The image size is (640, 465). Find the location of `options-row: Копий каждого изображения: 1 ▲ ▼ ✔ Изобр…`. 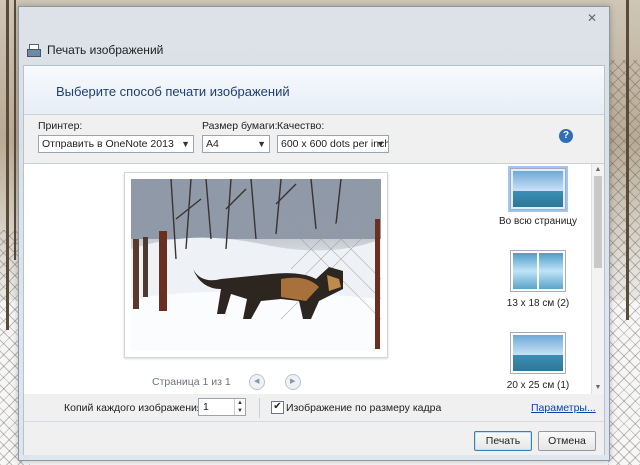

options-row: Копий каждого изображения: 1 ▲ ▼ ✔ Изобр… is located at coordinates (314, 408).